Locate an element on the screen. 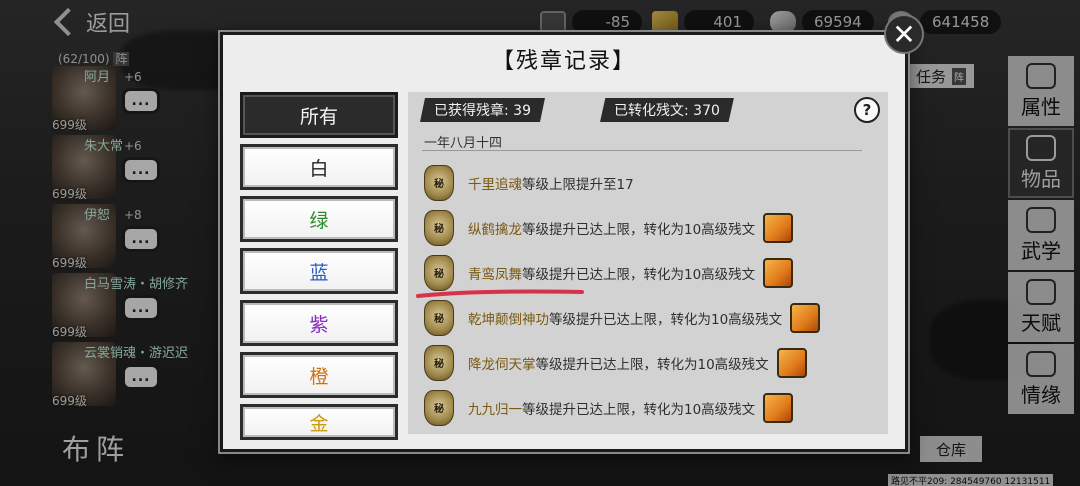 Image resolution: width=1080 pixels, height=486 pixels. dialog-title: 【残章记录】 is located at coordinates (563, 61).